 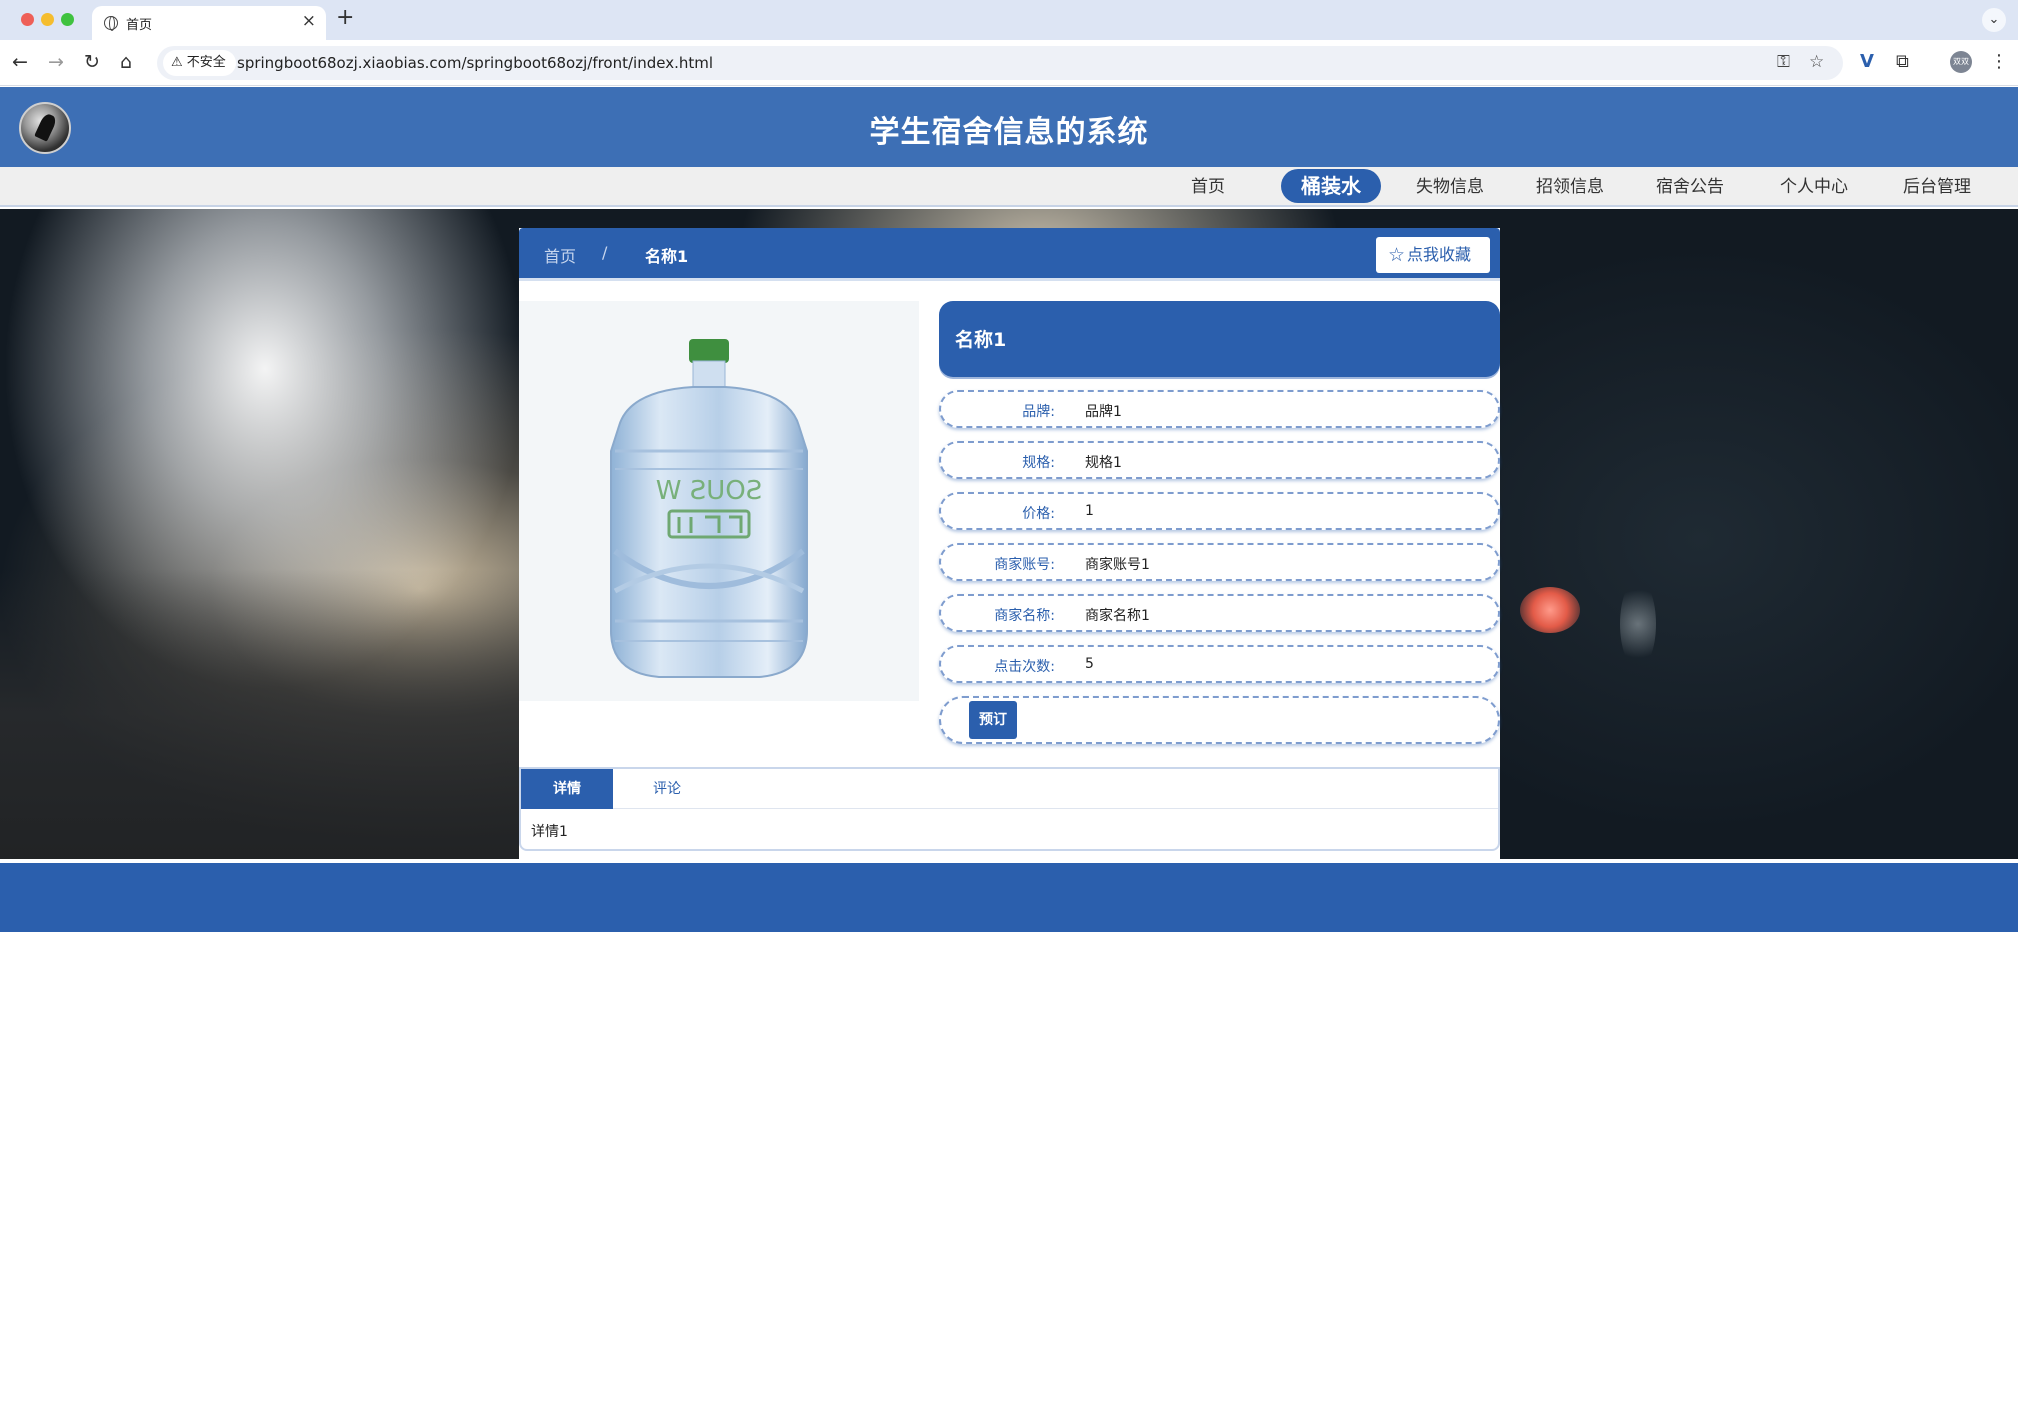 I want to click on extension-v-icon: V, so click(x=1867, y=61).